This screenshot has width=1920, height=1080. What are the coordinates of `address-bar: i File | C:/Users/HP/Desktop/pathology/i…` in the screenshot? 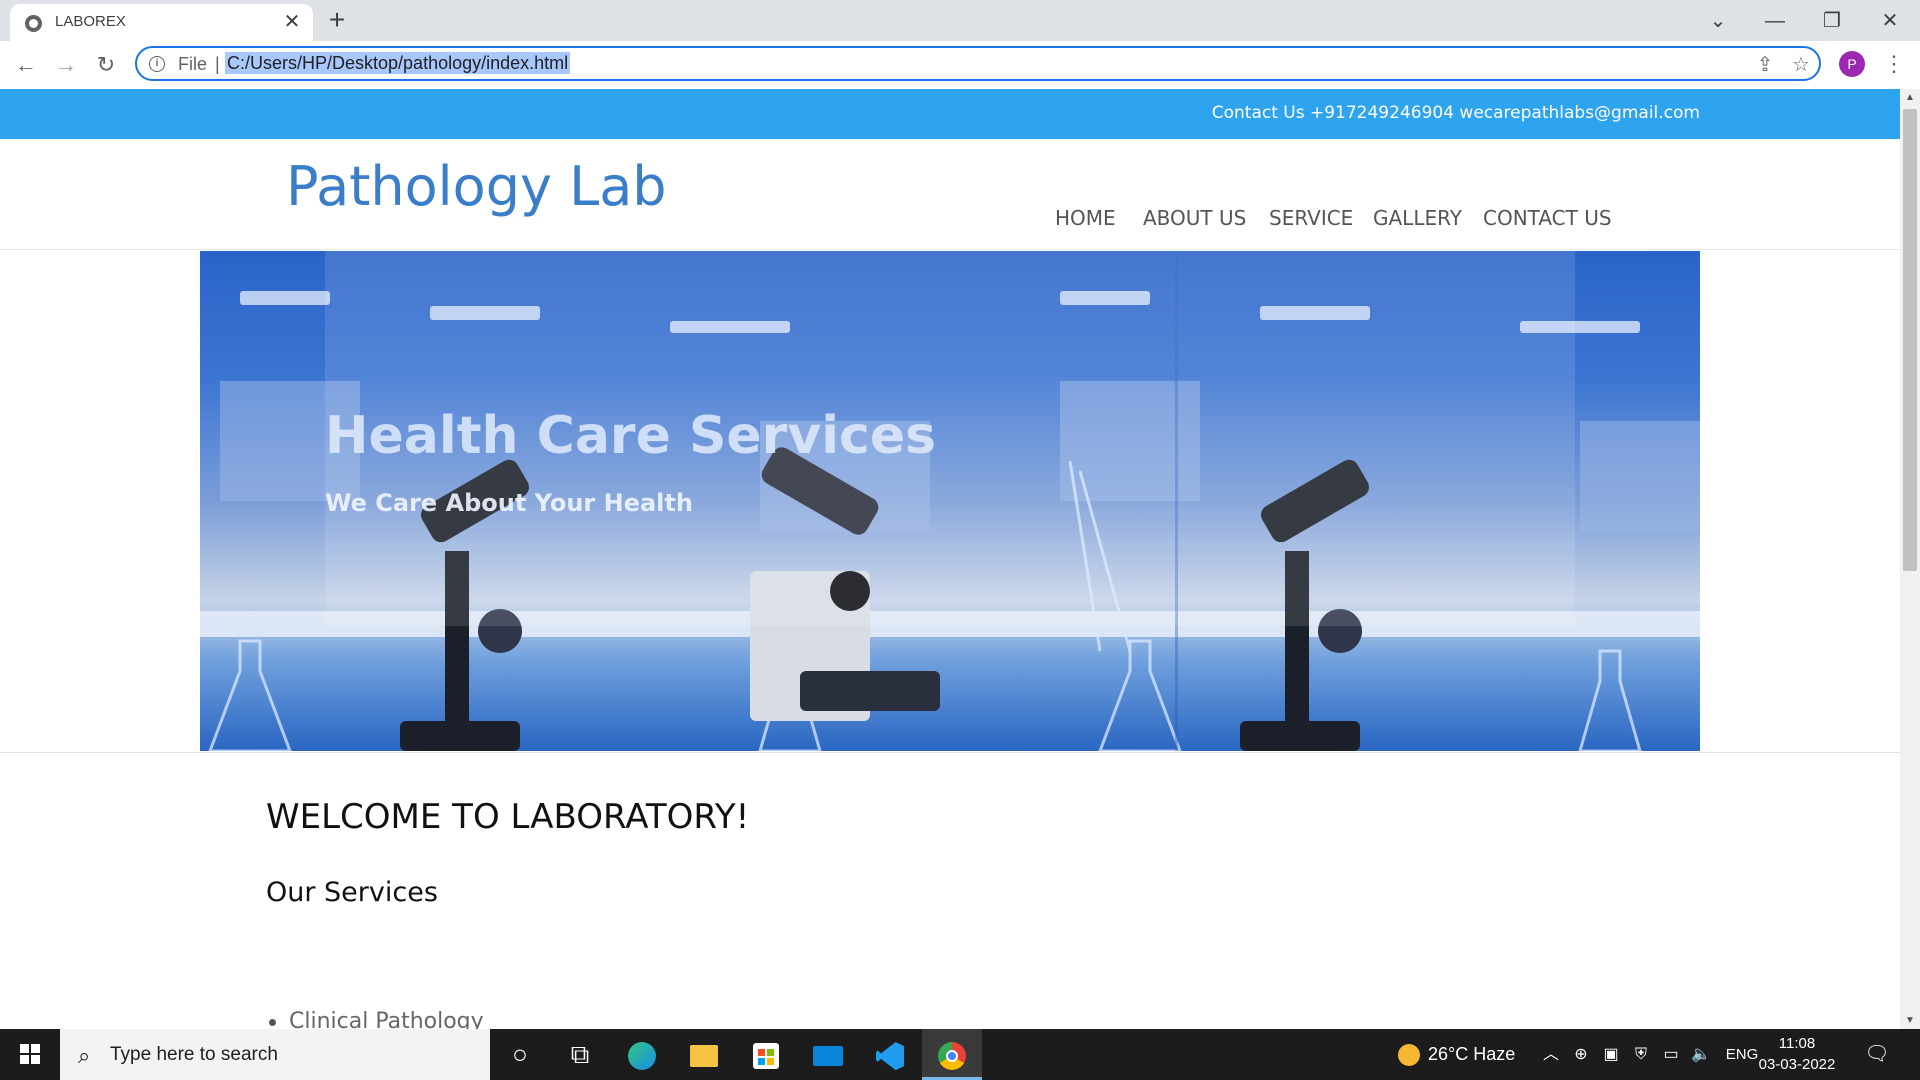 It's located at (978, 63).